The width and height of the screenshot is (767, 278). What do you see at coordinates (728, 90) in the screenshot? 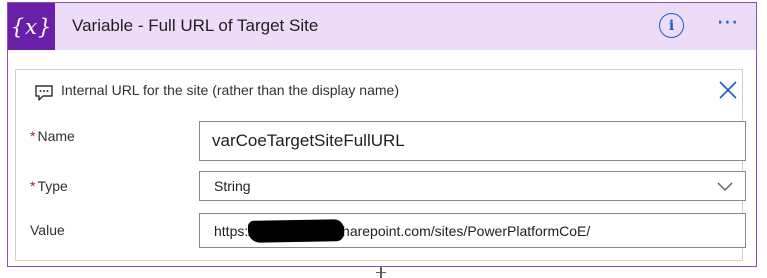
I see `close-icon` at bounding box center [728, 90].